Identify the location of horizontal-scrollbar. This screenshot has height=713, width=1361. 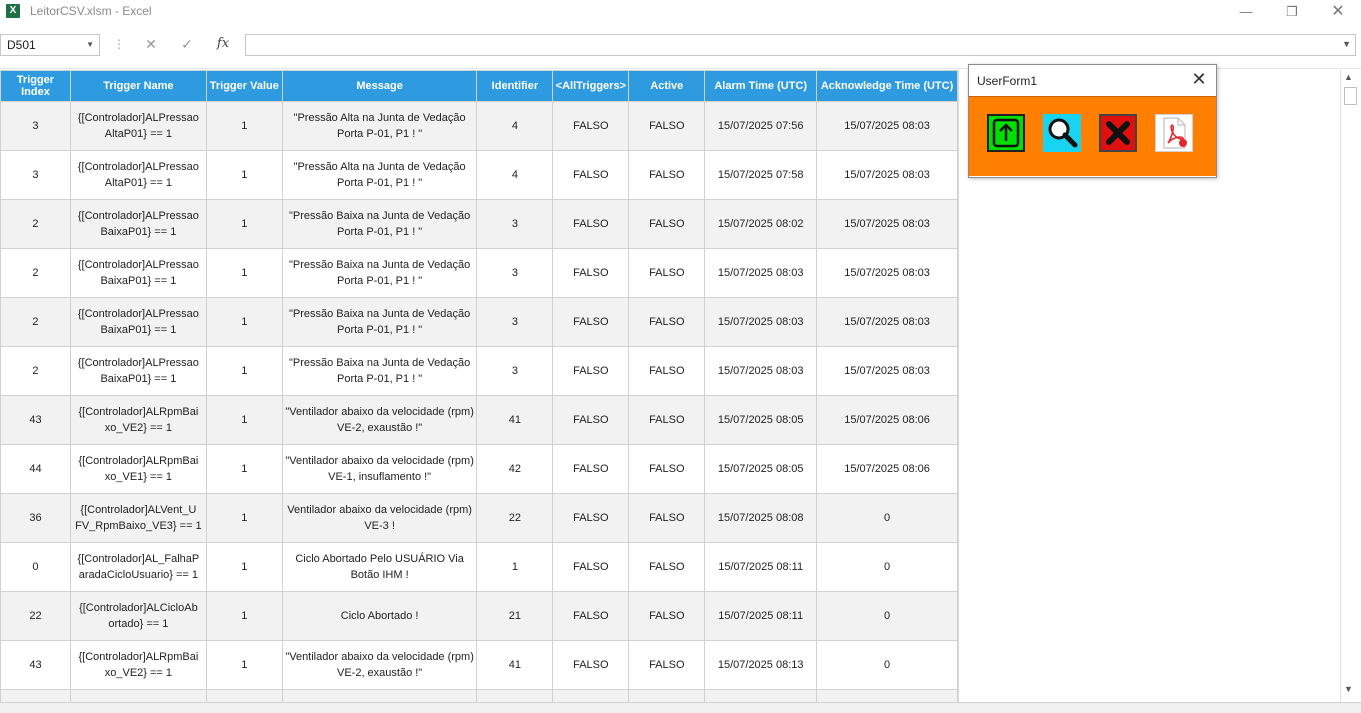
(680, 707).